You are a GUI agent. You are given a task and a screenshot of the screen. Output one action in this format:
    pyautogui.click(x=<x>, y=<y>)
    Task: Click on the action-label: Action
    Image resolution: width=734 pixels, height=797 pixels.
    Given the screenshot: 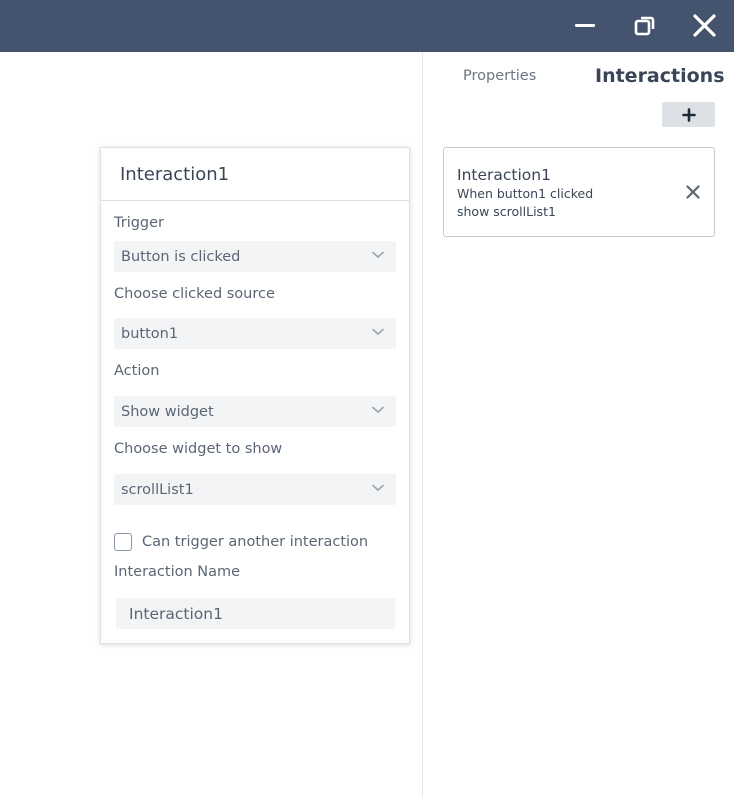 What is the action you would take?
    pyautogui.click(x=137, y=371)
    